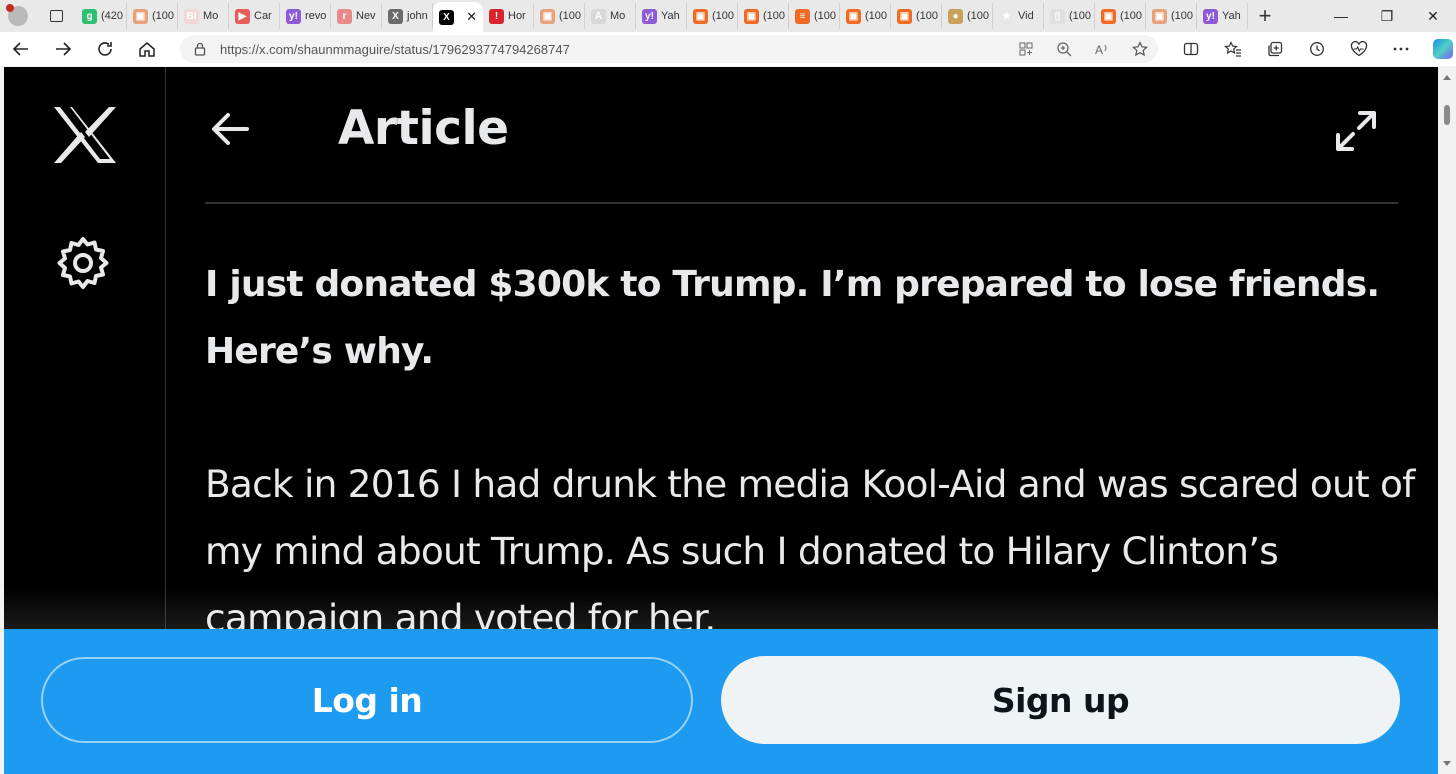 The height and width of the screenshot is (774, 1456). I want to click on minimize-button: —, so click(1341, 16).